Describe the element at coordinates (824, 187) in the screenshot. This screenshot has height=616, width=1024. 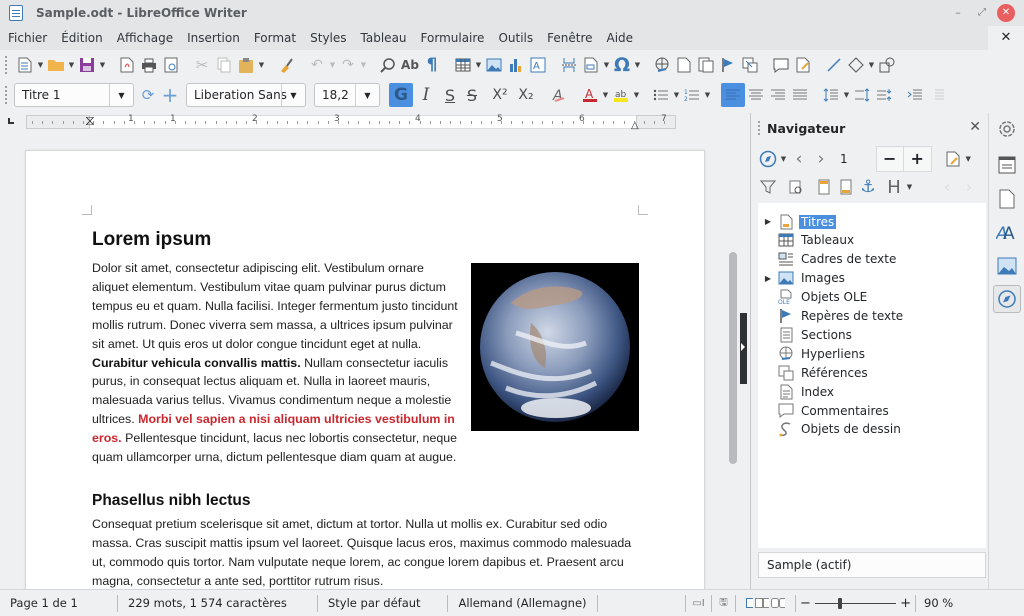
I see `header-icon` at that location.